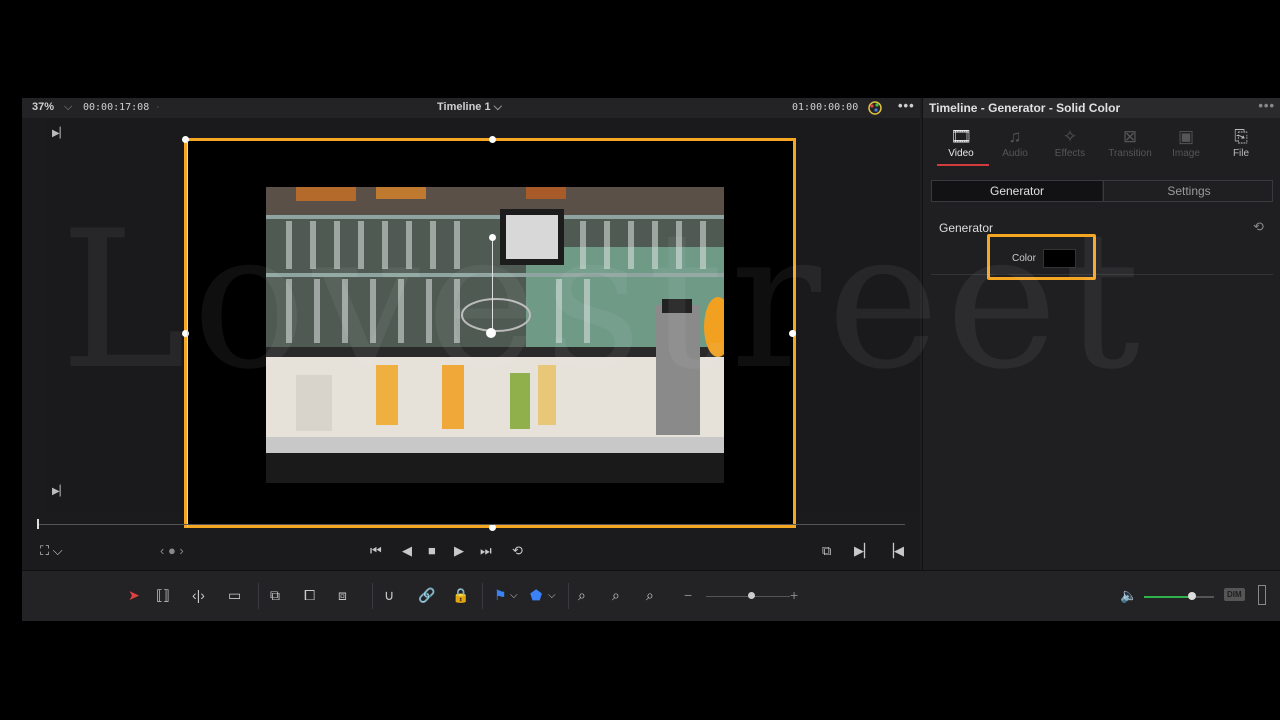  I want to click on rotation-handle-stem, so click(492, 286).